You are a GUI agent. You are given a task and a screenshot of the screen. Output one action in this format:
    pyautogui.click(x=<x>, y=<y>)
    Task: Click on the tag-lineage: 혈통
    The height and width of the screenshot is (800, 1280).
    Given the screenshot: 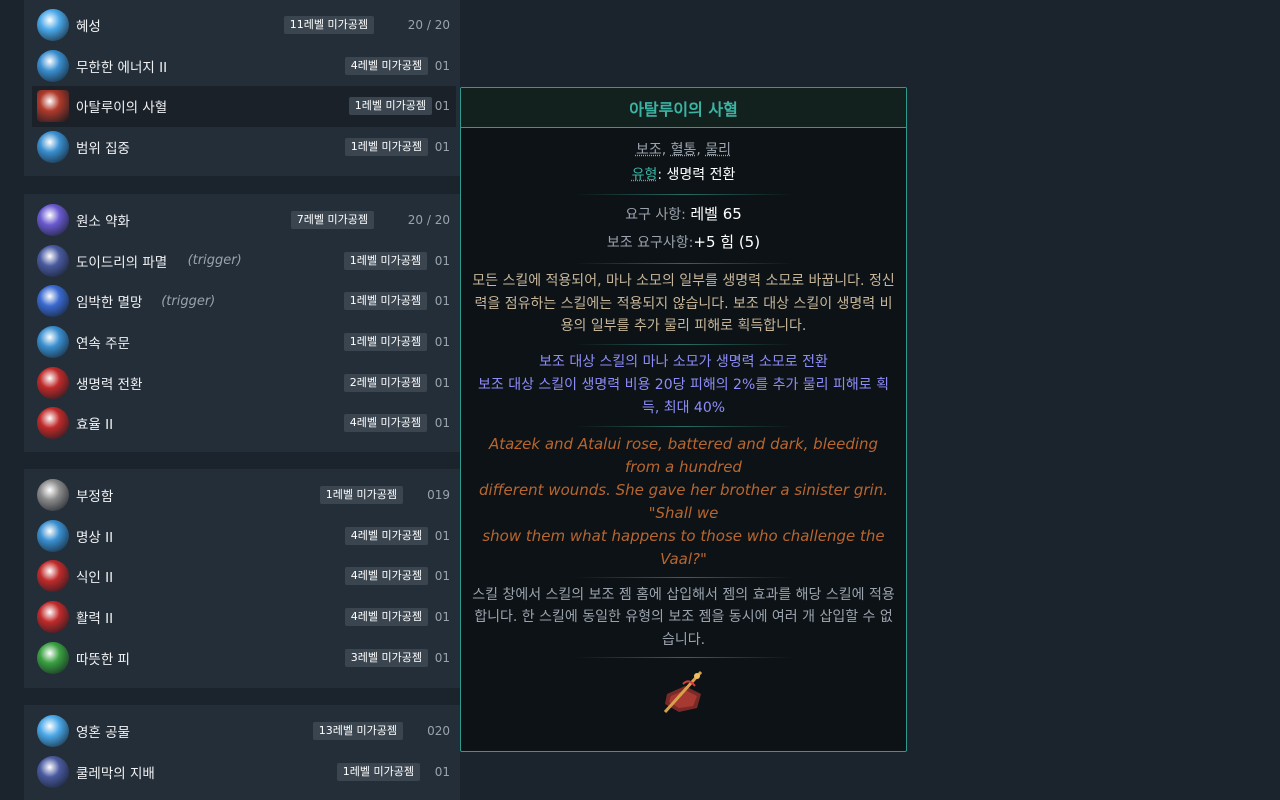 What is the action you would take?
    pyautogui.click(x=684, y=150)
    